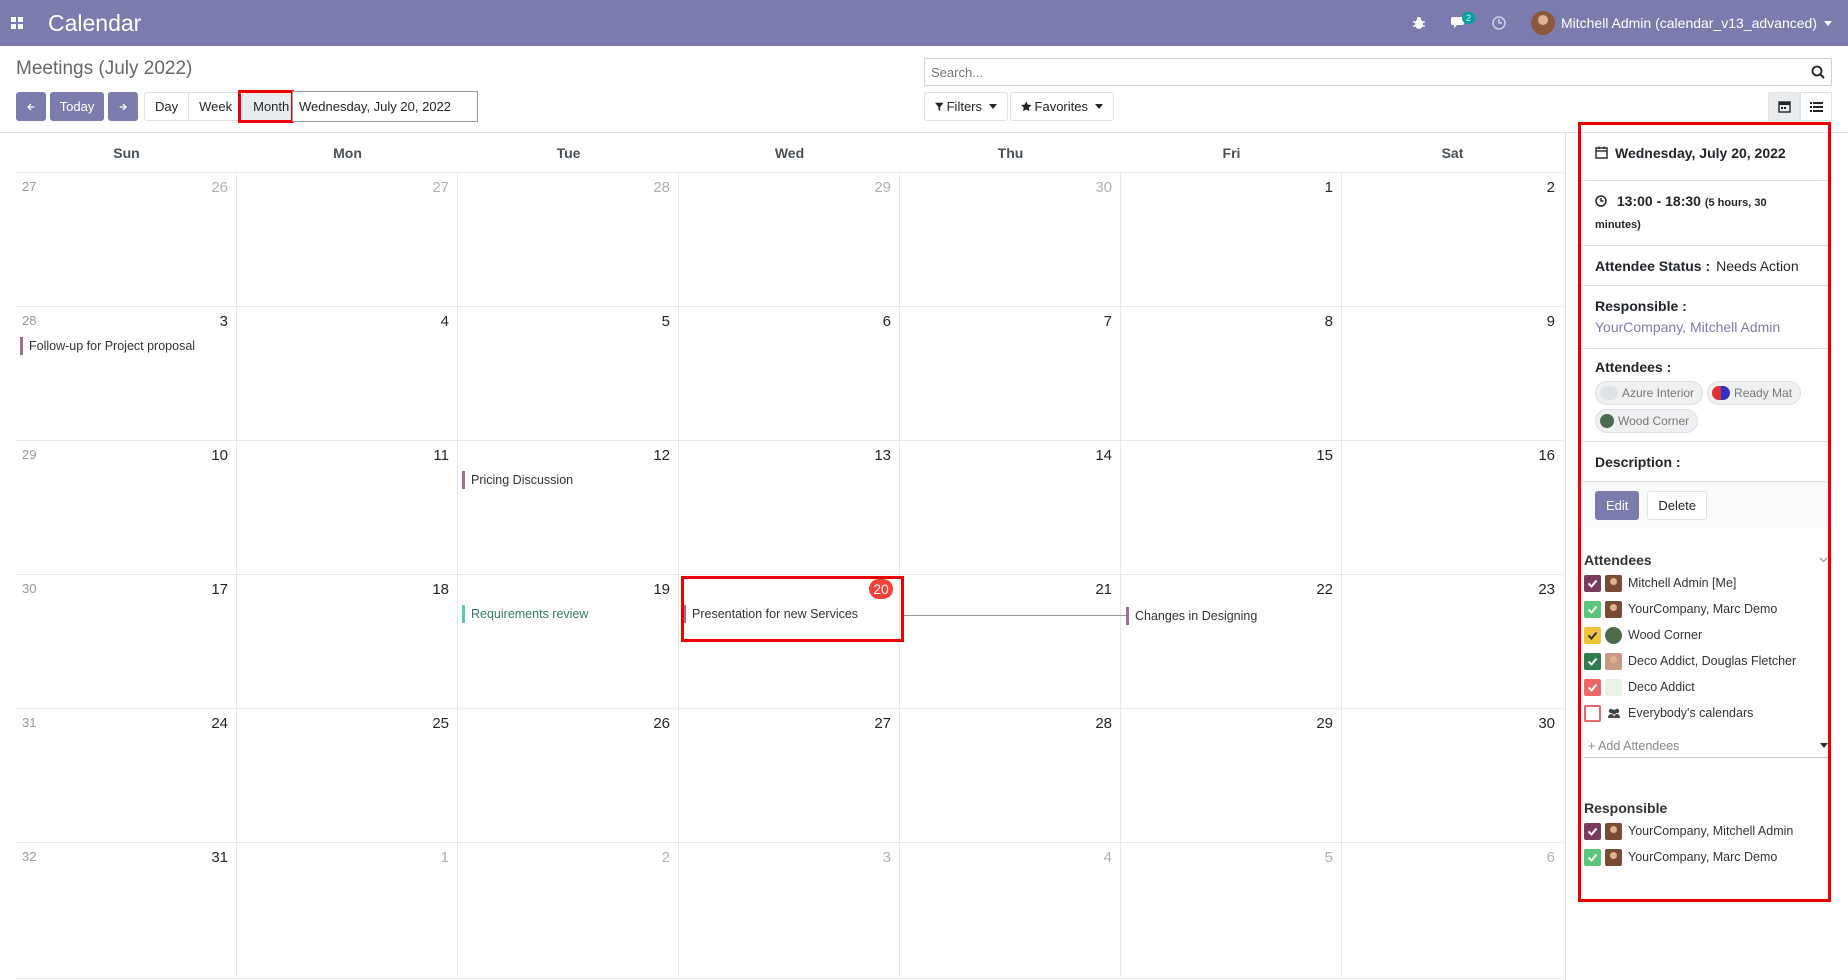 The height and width of the screenshot is (980, 1848). Describe the element at coordinates (1706, 635) in the screenshot. I see `filter-attendee-wood-corner: Wood Corner` at that location.